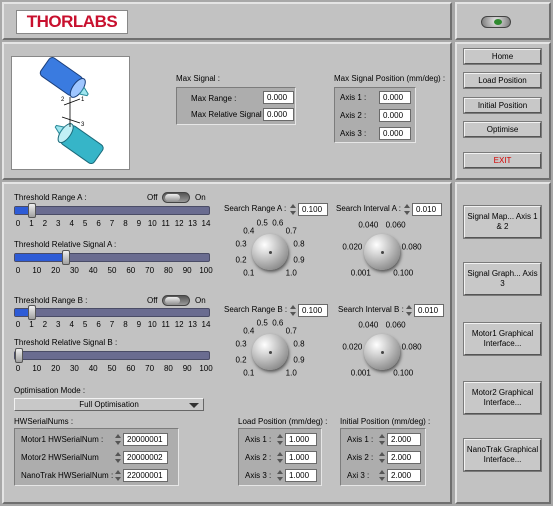 Image resolution: width=553 pixels, height=506 pixels. What do you see at coordinates (145, 475) in the screenshot?
I see `nanotrak-serial: 22000001` at bounding box center [145, 475].